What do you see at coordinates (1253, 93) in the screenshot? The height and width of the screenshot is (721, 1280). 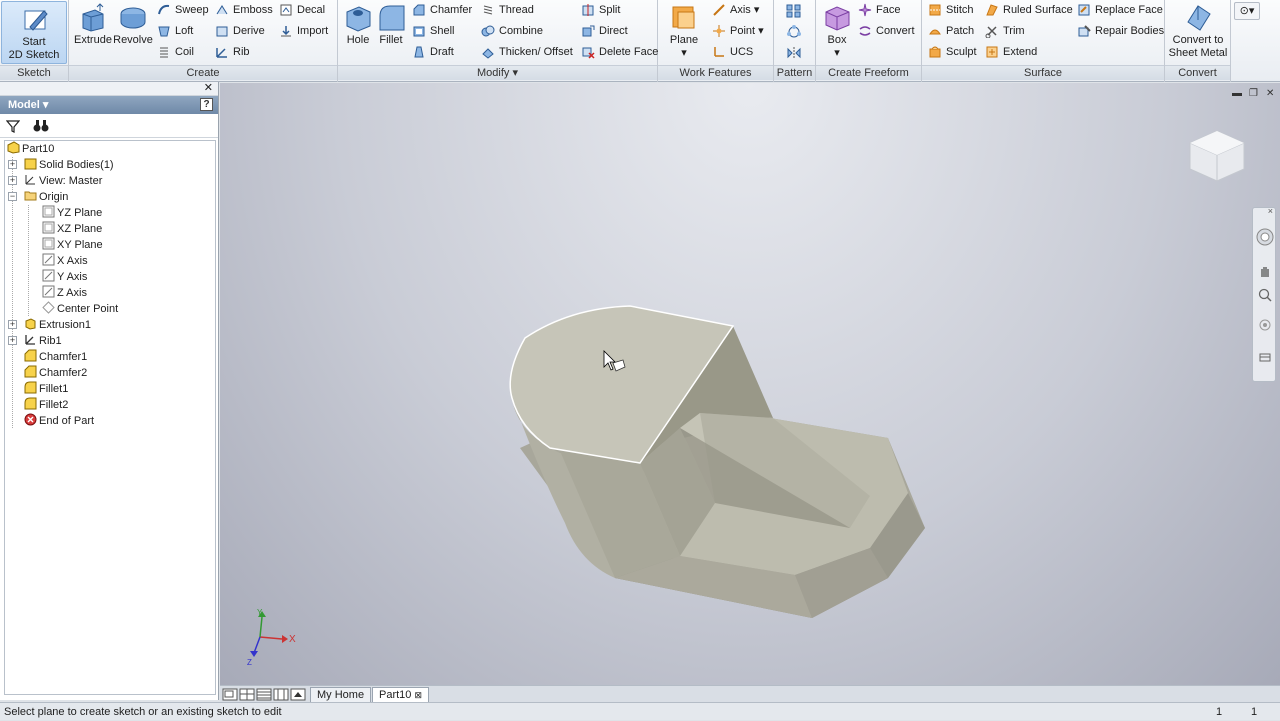 I see `restore-icon: ❐` at bounding box center [1253, 93].